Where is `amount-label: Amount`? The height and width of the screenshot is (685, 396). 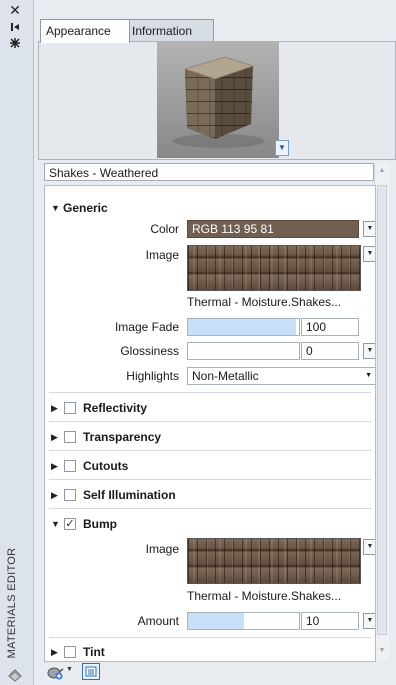
amount-label: Amount is located at coordinates (158, 621).